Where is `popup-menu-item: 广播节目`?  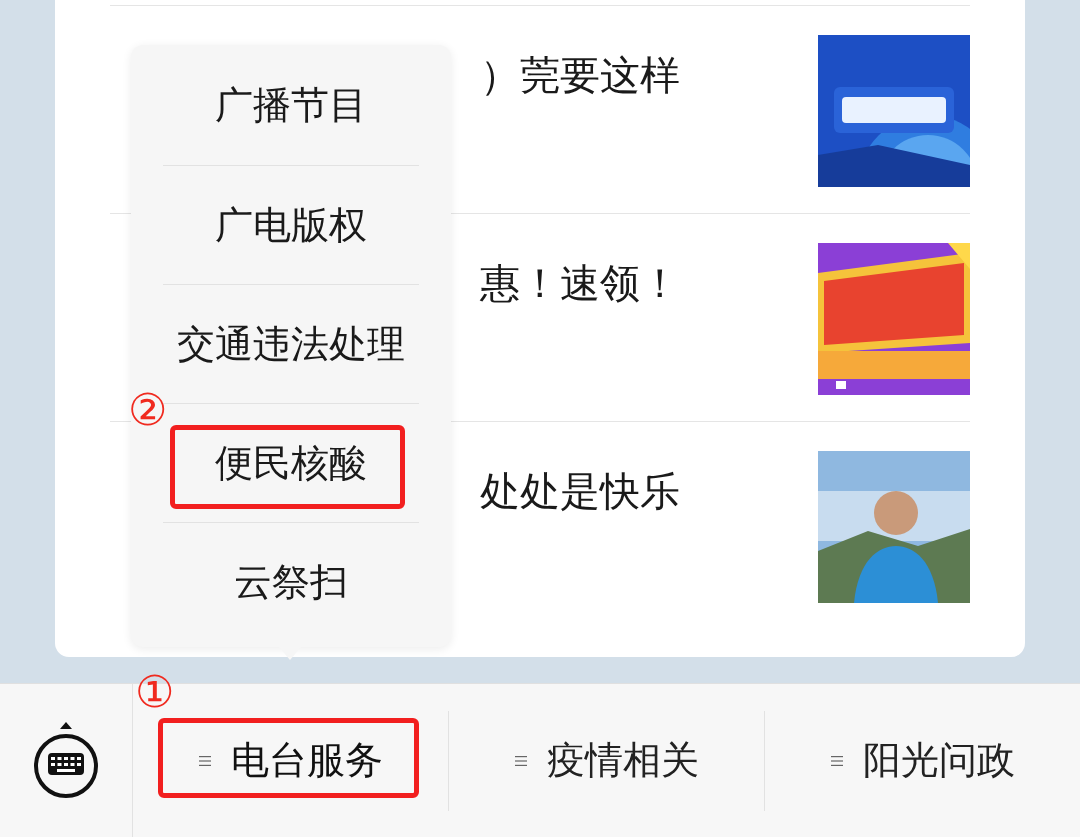 popup-menu-item: 广播节目 is located at coordinates (291, 105).